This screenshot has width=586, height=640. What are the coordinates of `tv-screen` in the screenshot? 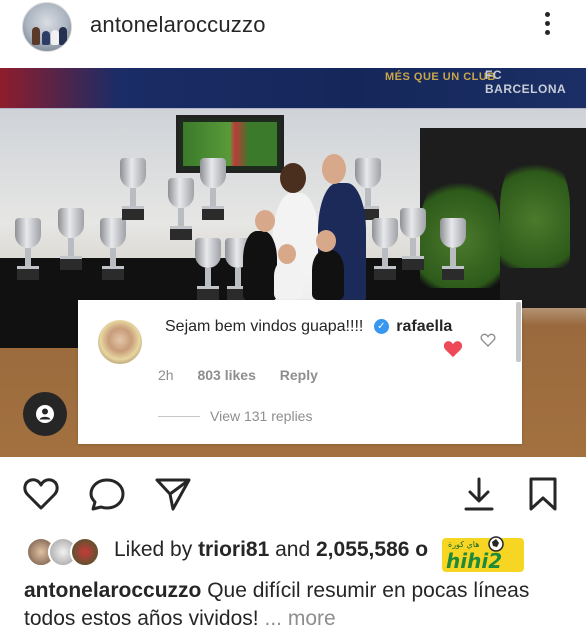 It's located at (230, 144).